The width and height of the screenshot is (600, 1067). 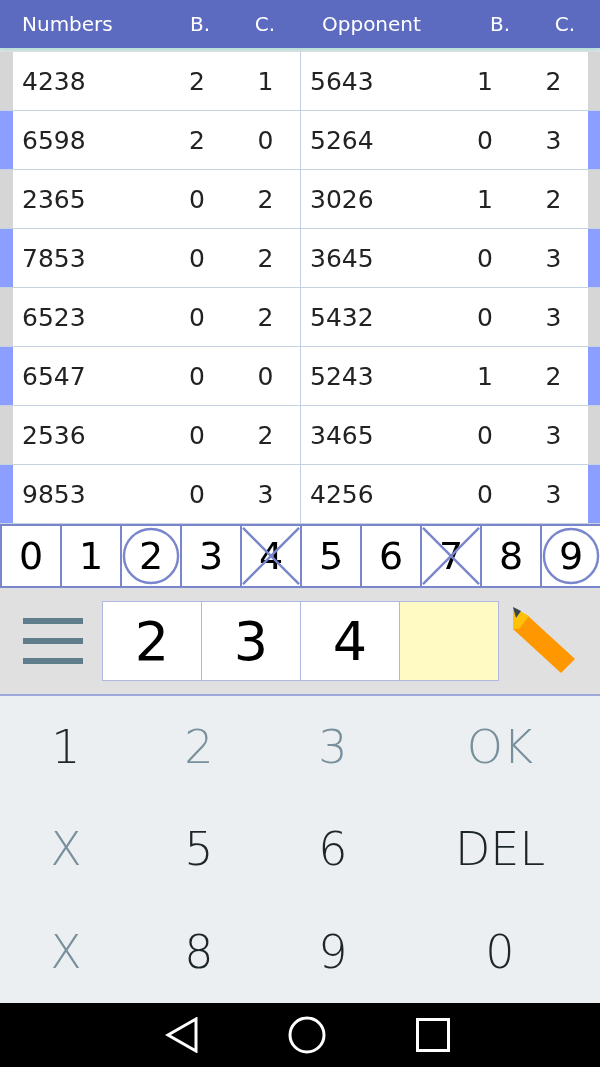 What do you see at coordinates (67, 24) in the screenshot?
I see `column-header: Numbers` at bounding box center [67, 24].